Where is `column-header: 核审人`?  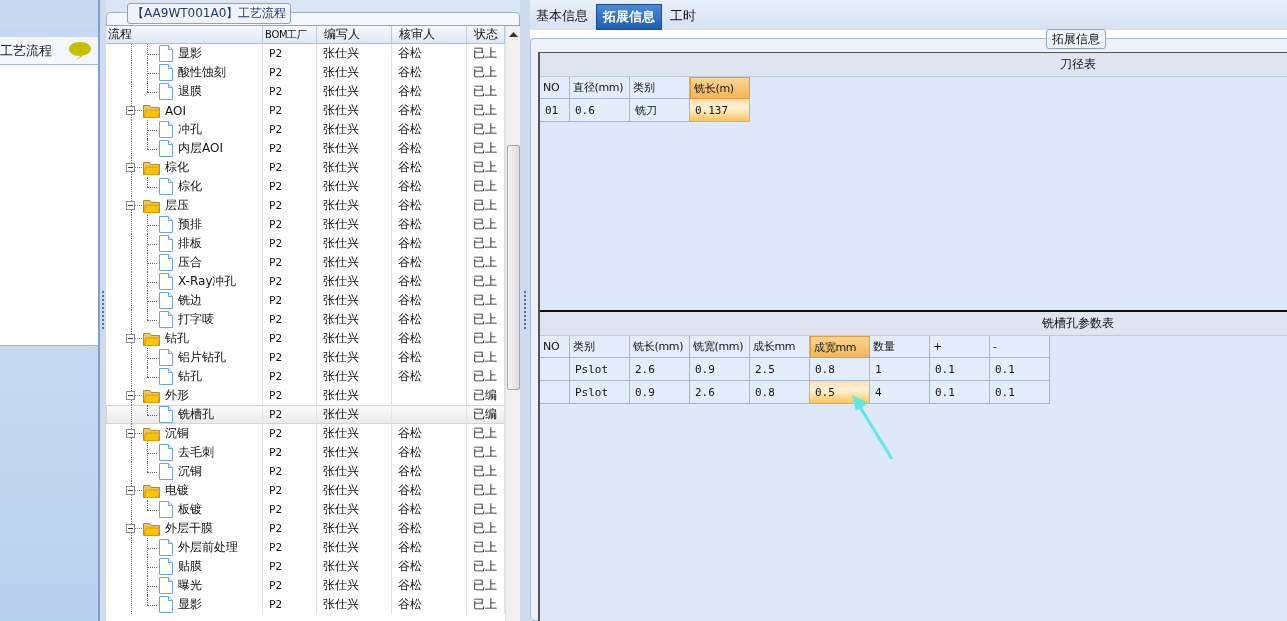 column-header: 核审人 is located at coordinates (429, 34).